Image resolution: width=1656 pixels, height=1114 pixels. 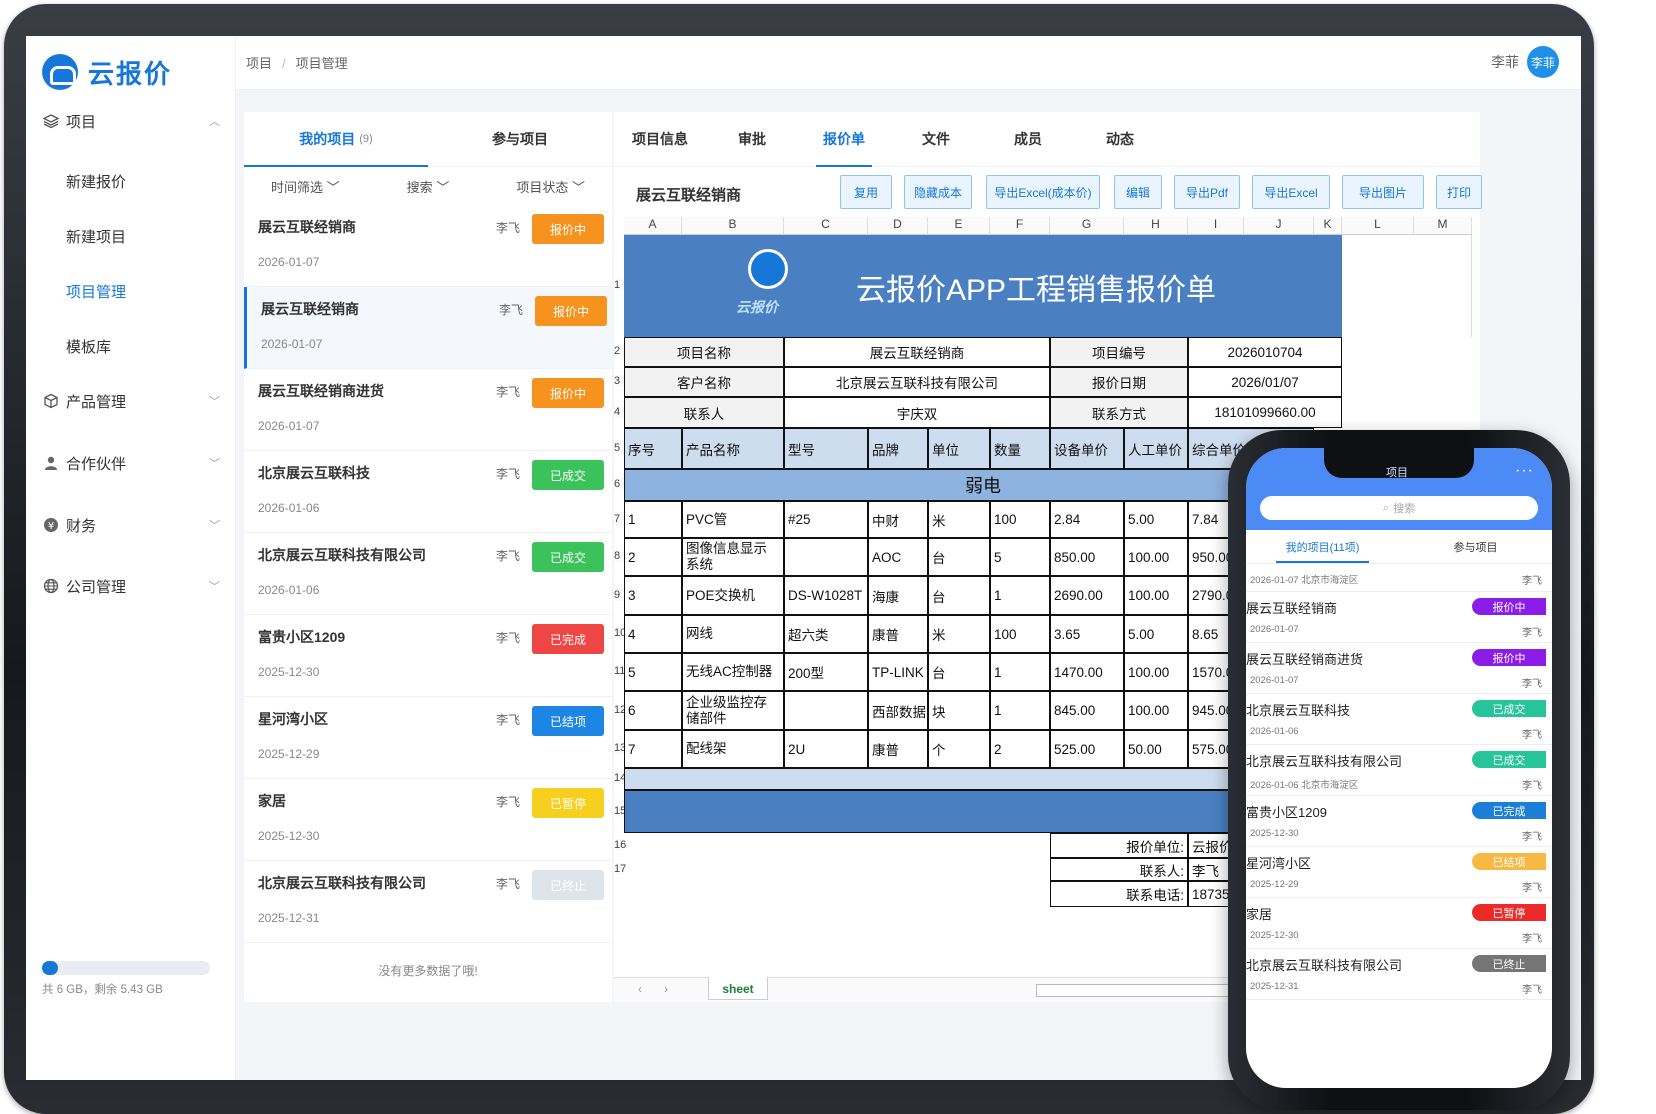 What do you see at coordinates (1322, 546) in the screenshot?
I see `mobile-tab-my-projects: 我的项目(11项)` at bounding box center [1322, 546].